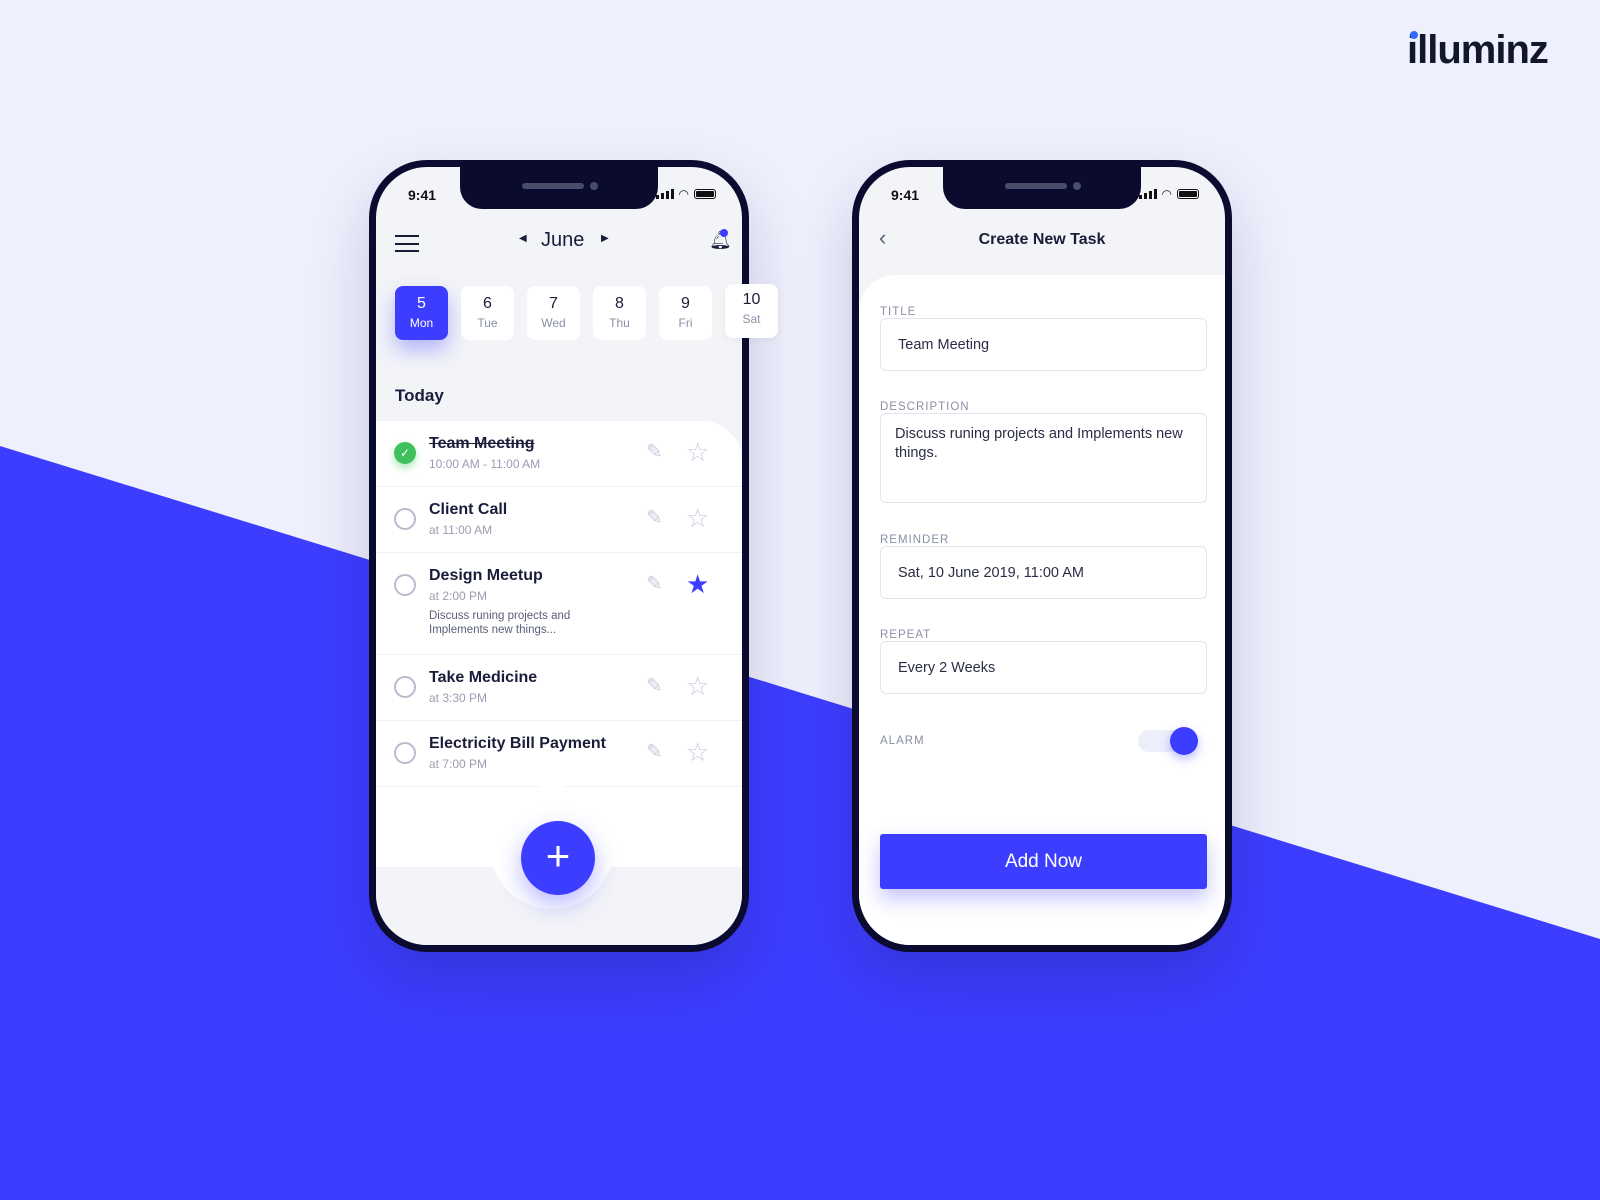 The width and height of the screenshot is (1600, 1200). What do you see at coordinates (559, 520) in the screenshot?
I see `task-row: Client Call at 11:00 AM ✎ ☆` at bounding box center [559, 520].